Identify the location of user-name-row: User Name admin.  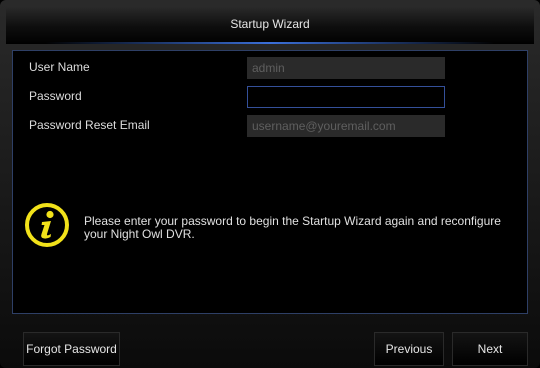
(269, 68).